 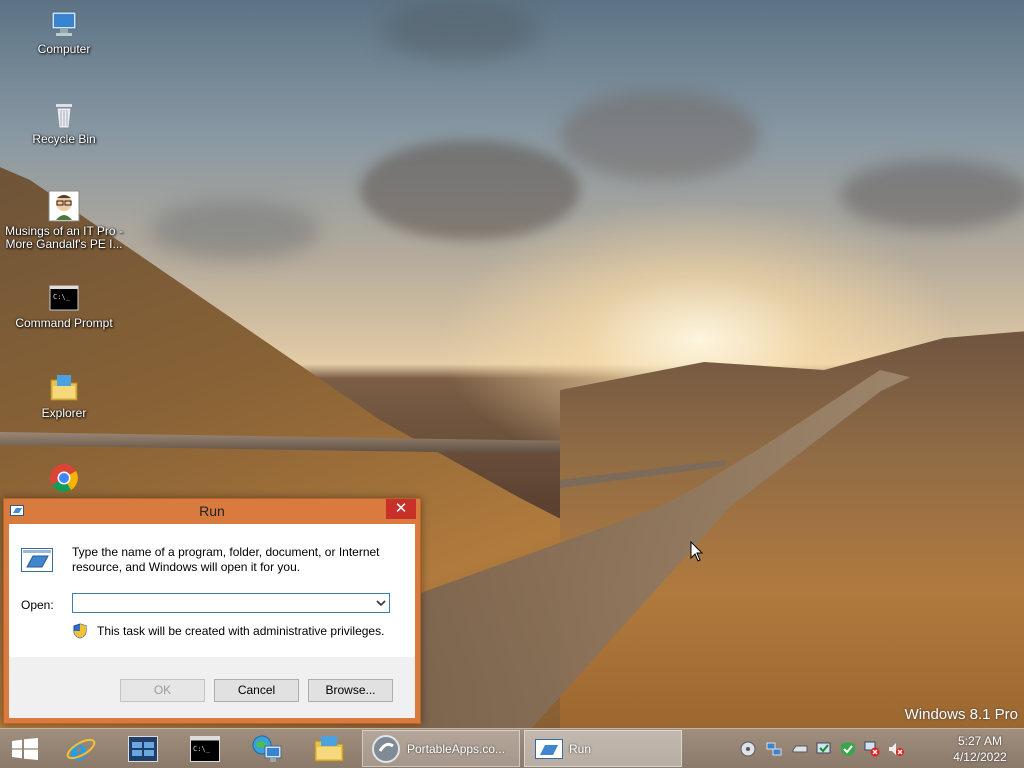 I want to click on desktop-icon-recycle-bin: Recycle Bin, so click(x=64, y=122).